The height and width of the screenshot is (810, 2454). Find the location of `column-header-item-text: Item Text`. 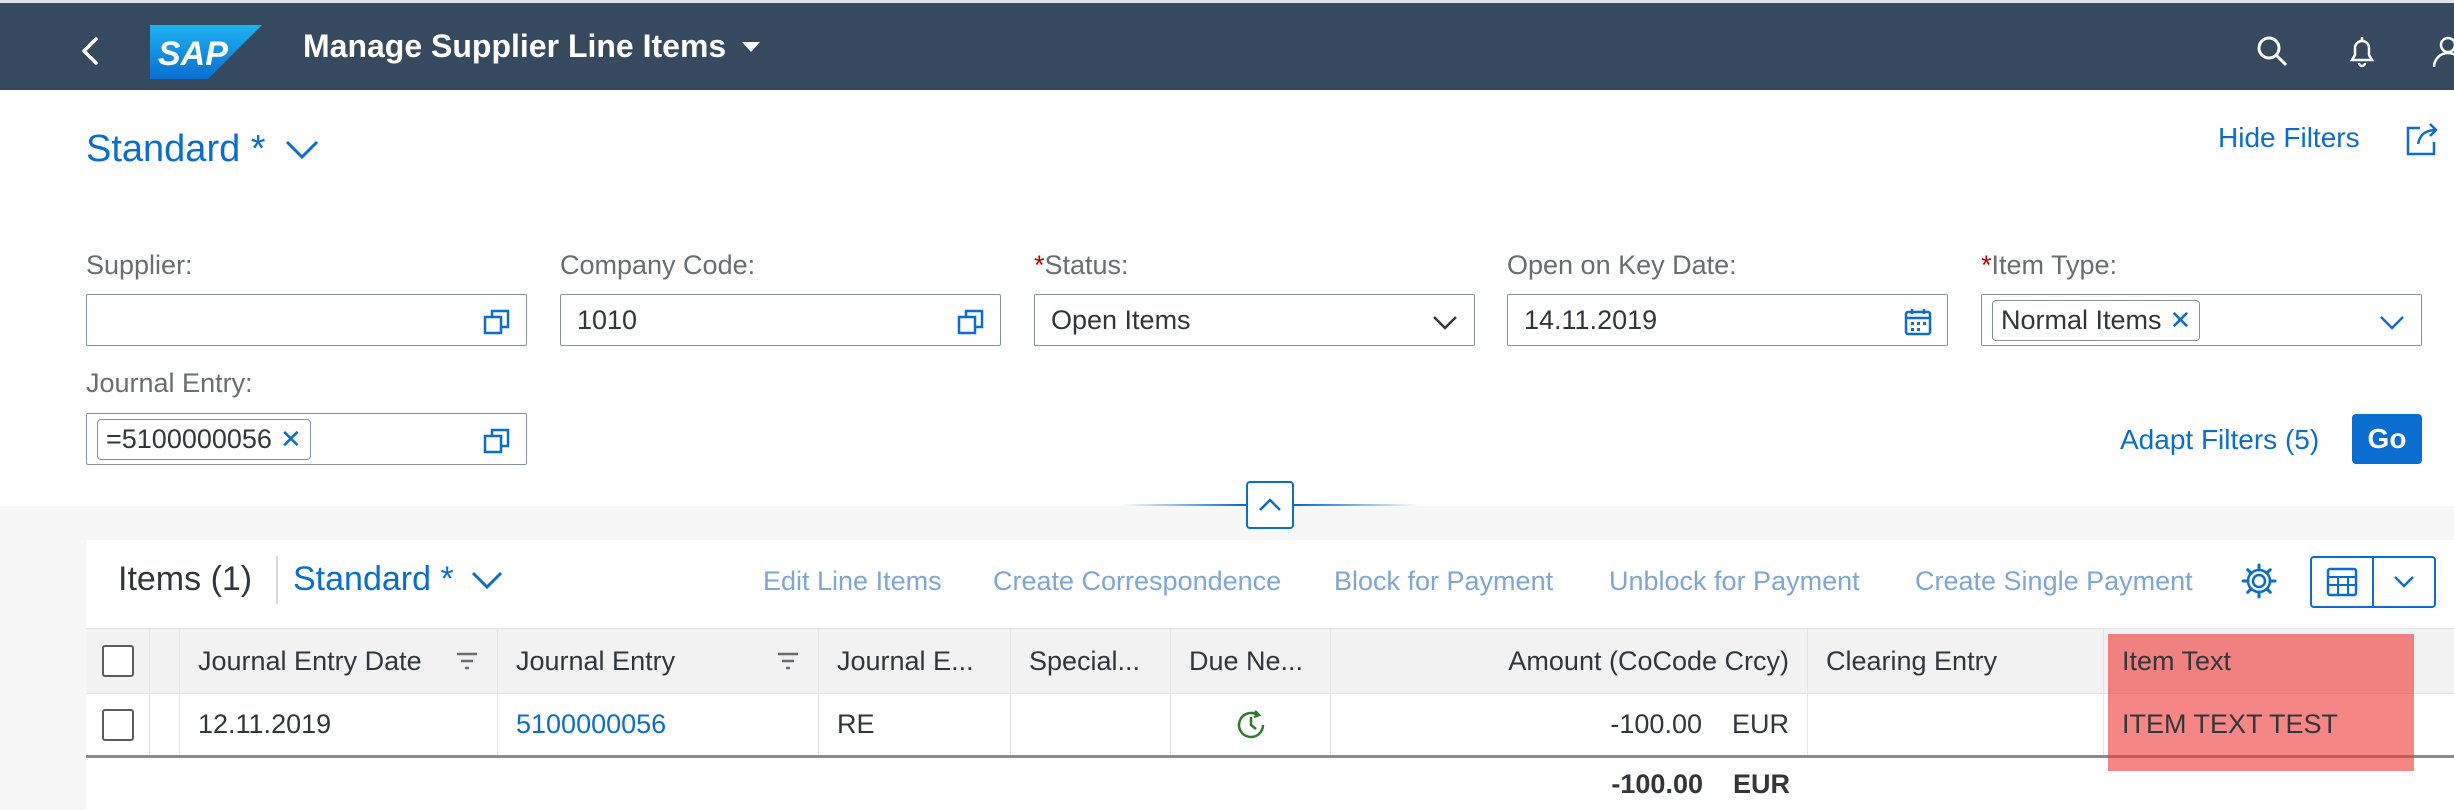

column-header-item-text: Item Text is located at coordinates (2279, 661).